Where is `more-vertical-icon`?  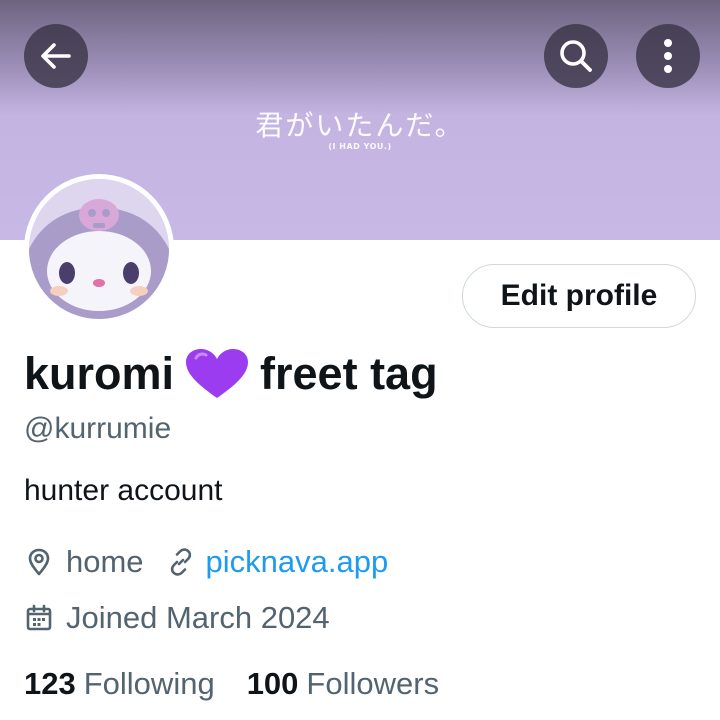 more-vertical-icon is located at coordinates (668, 56).